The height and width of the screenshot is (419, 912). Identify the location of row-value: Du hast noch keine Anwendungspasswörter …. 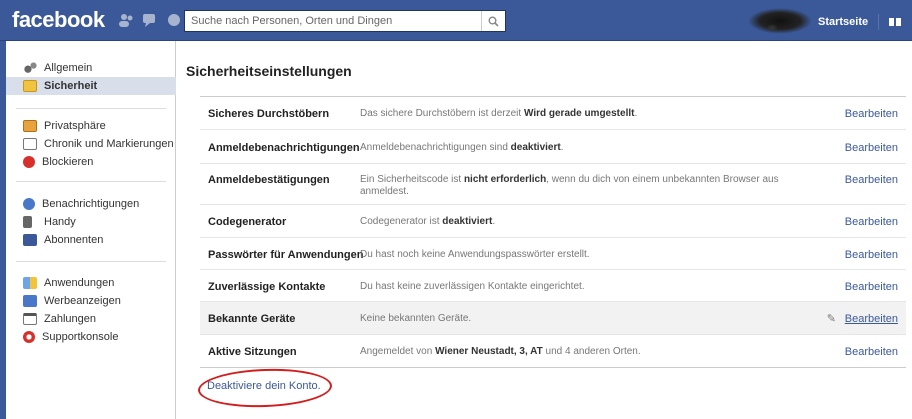
(475, 254).